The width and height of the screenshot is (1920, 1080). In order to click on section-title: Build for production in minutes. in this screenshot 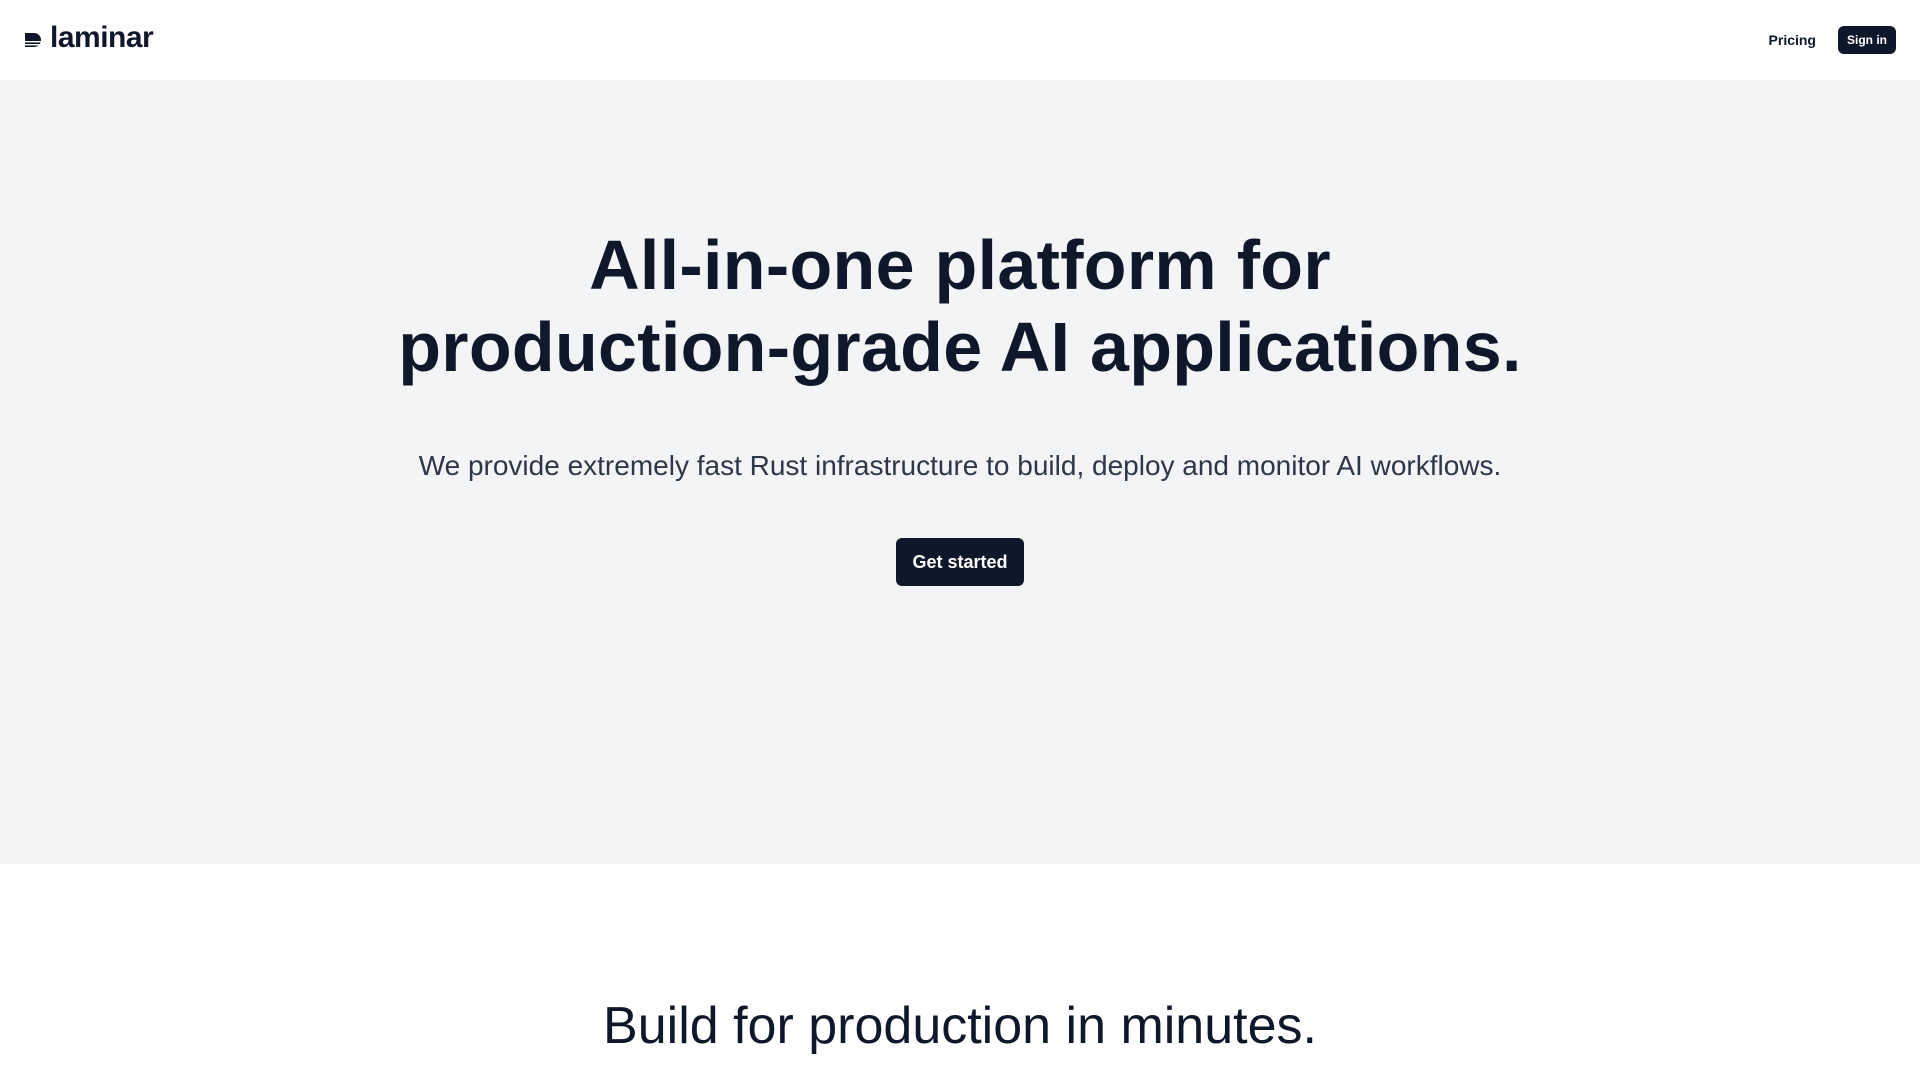, I will do `click(960, 1026)`.